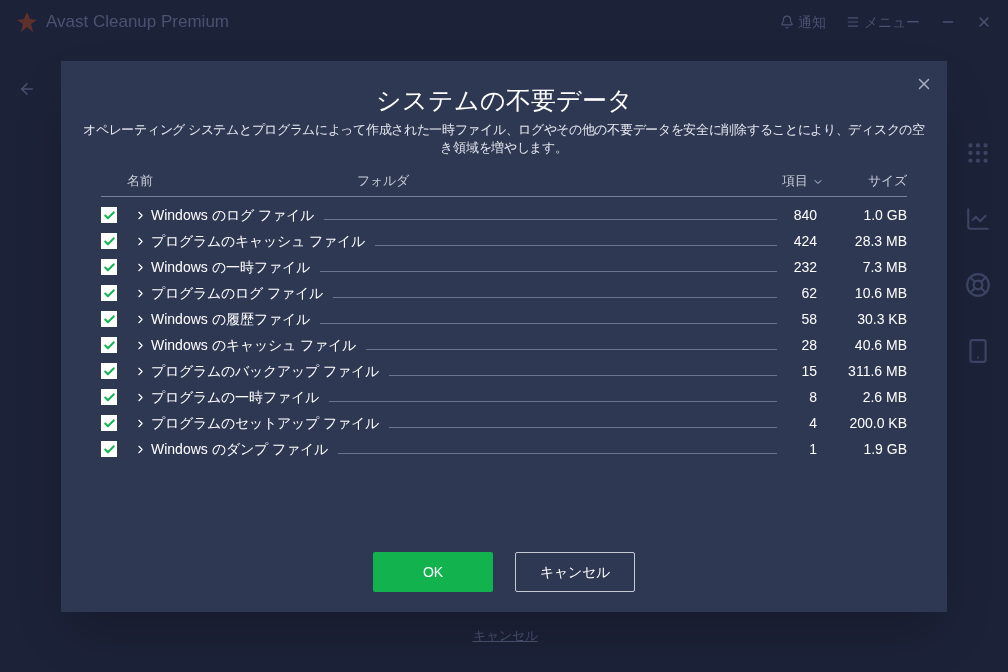  I want to click on category-name: Windows の一時ファイル, so click(230, 267).